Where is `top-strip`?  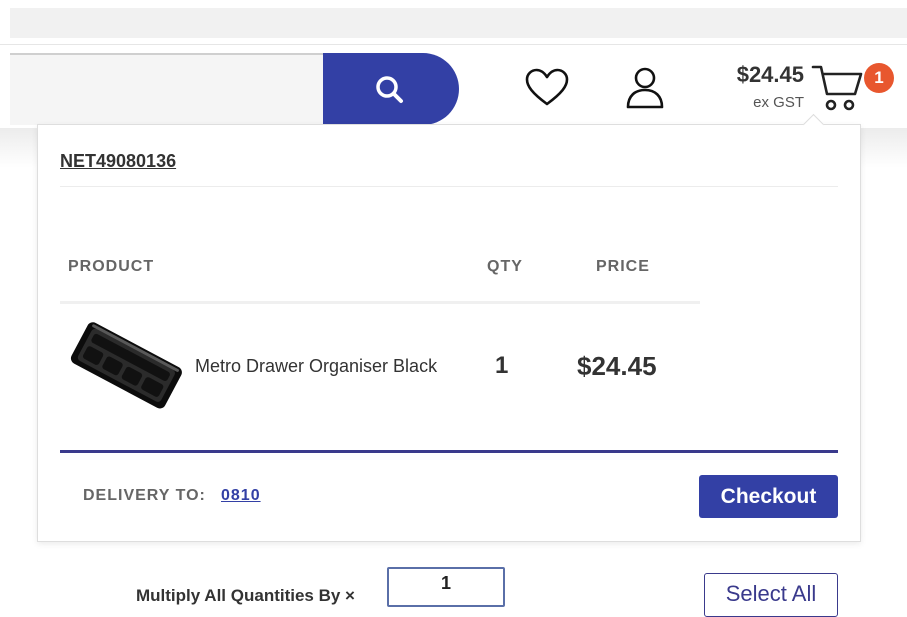
top-strip is located at coordinates (458, 23).